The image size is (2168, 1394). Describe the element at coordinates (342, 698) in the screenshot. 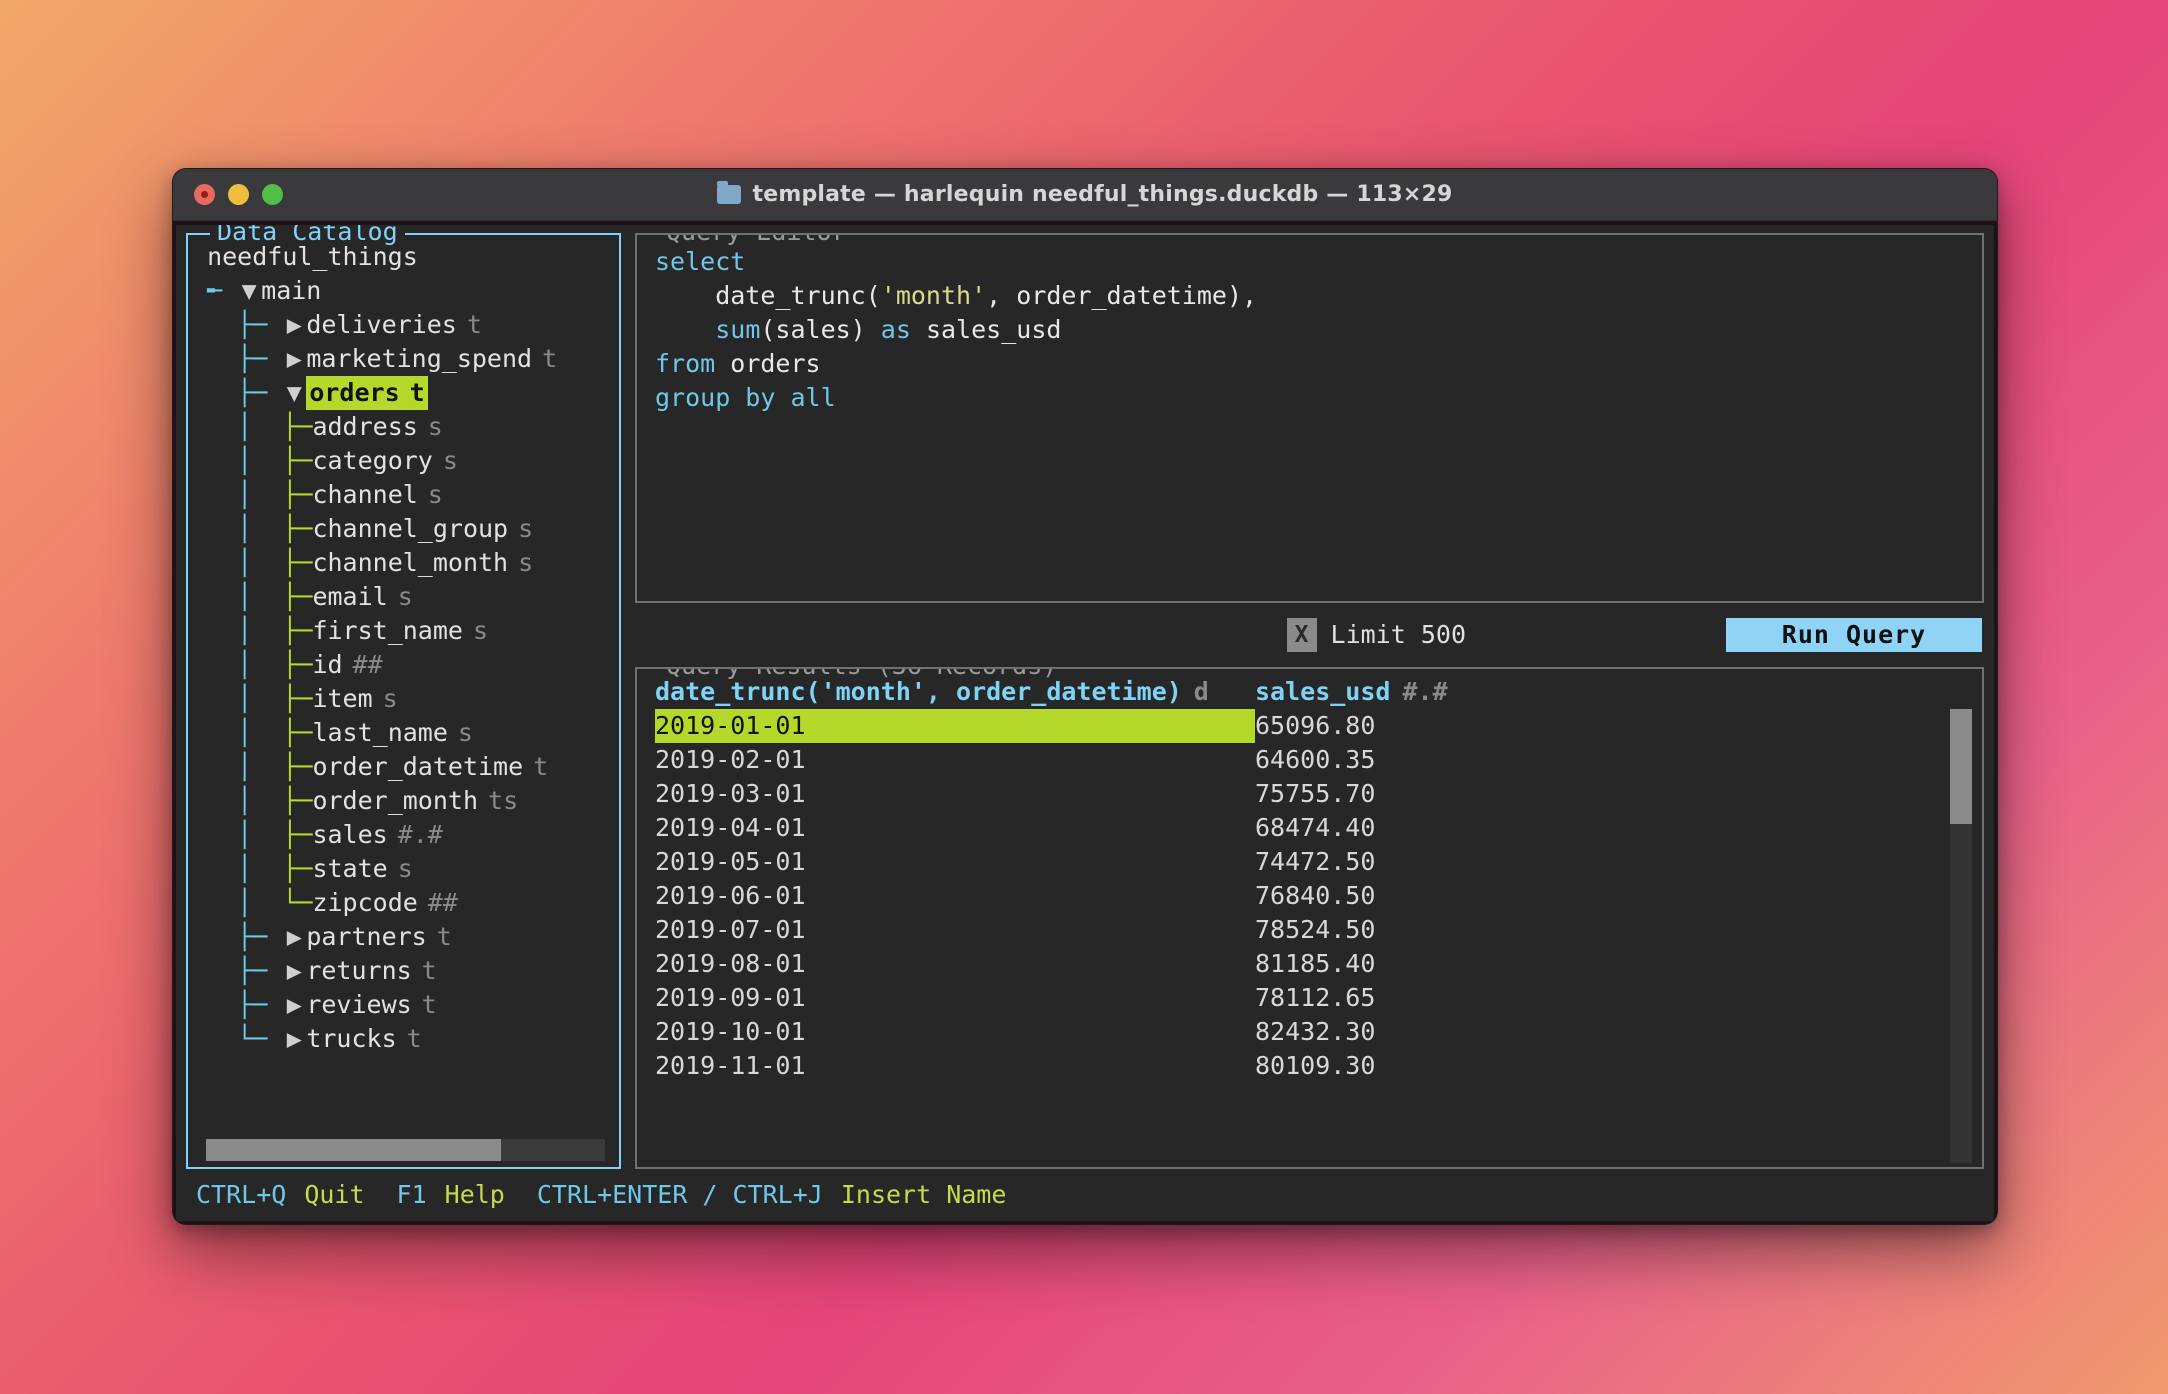

I see `column-label: item` at that location.